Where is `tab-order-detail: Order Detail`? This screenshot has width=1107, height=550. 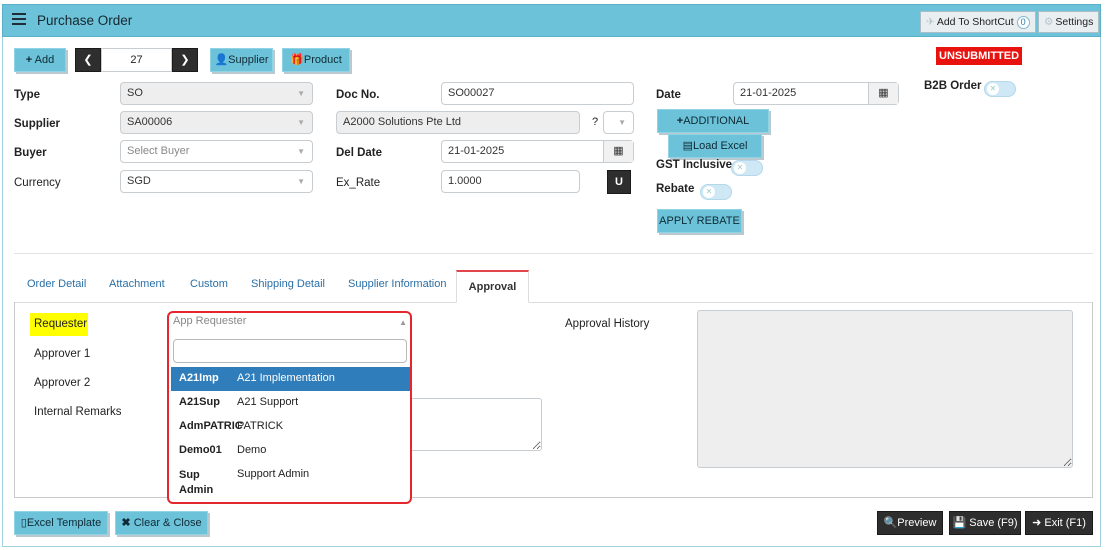
tab-order-detail: Order Detail is located at coordinates (56, 284).